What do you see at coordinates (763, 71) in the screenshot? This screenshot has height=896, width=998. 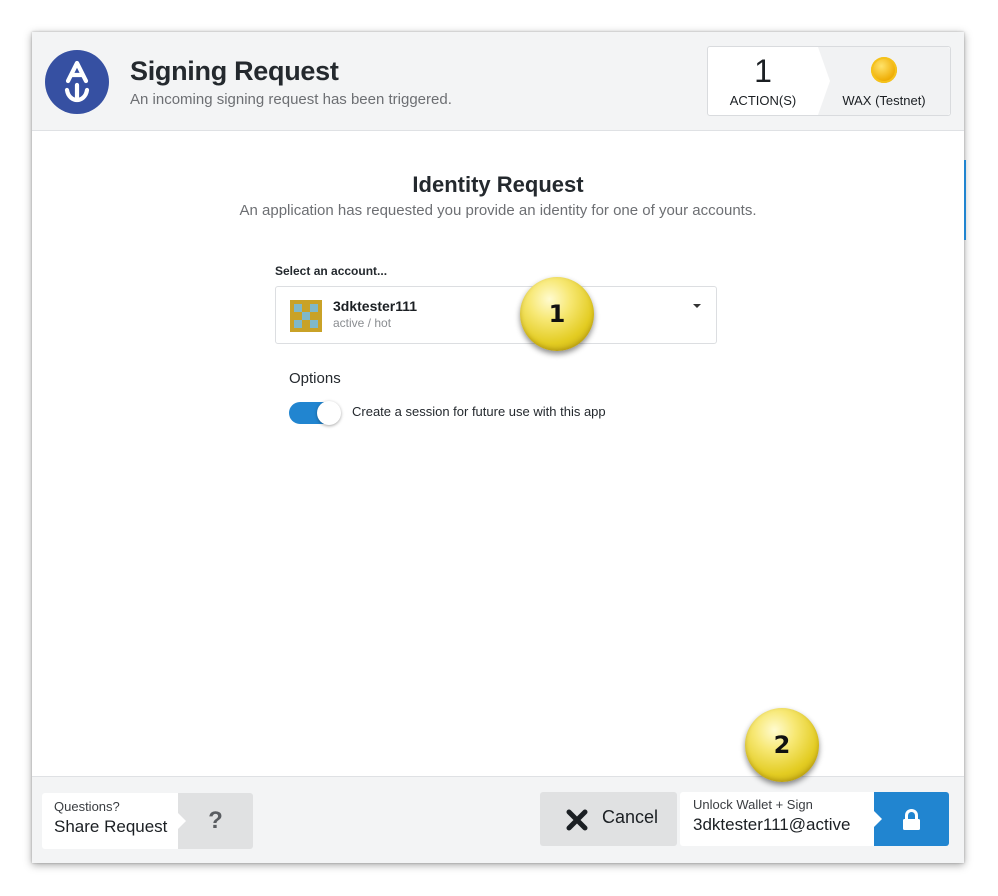 I see `actions-count: 1` at bounding box center [763, 71].